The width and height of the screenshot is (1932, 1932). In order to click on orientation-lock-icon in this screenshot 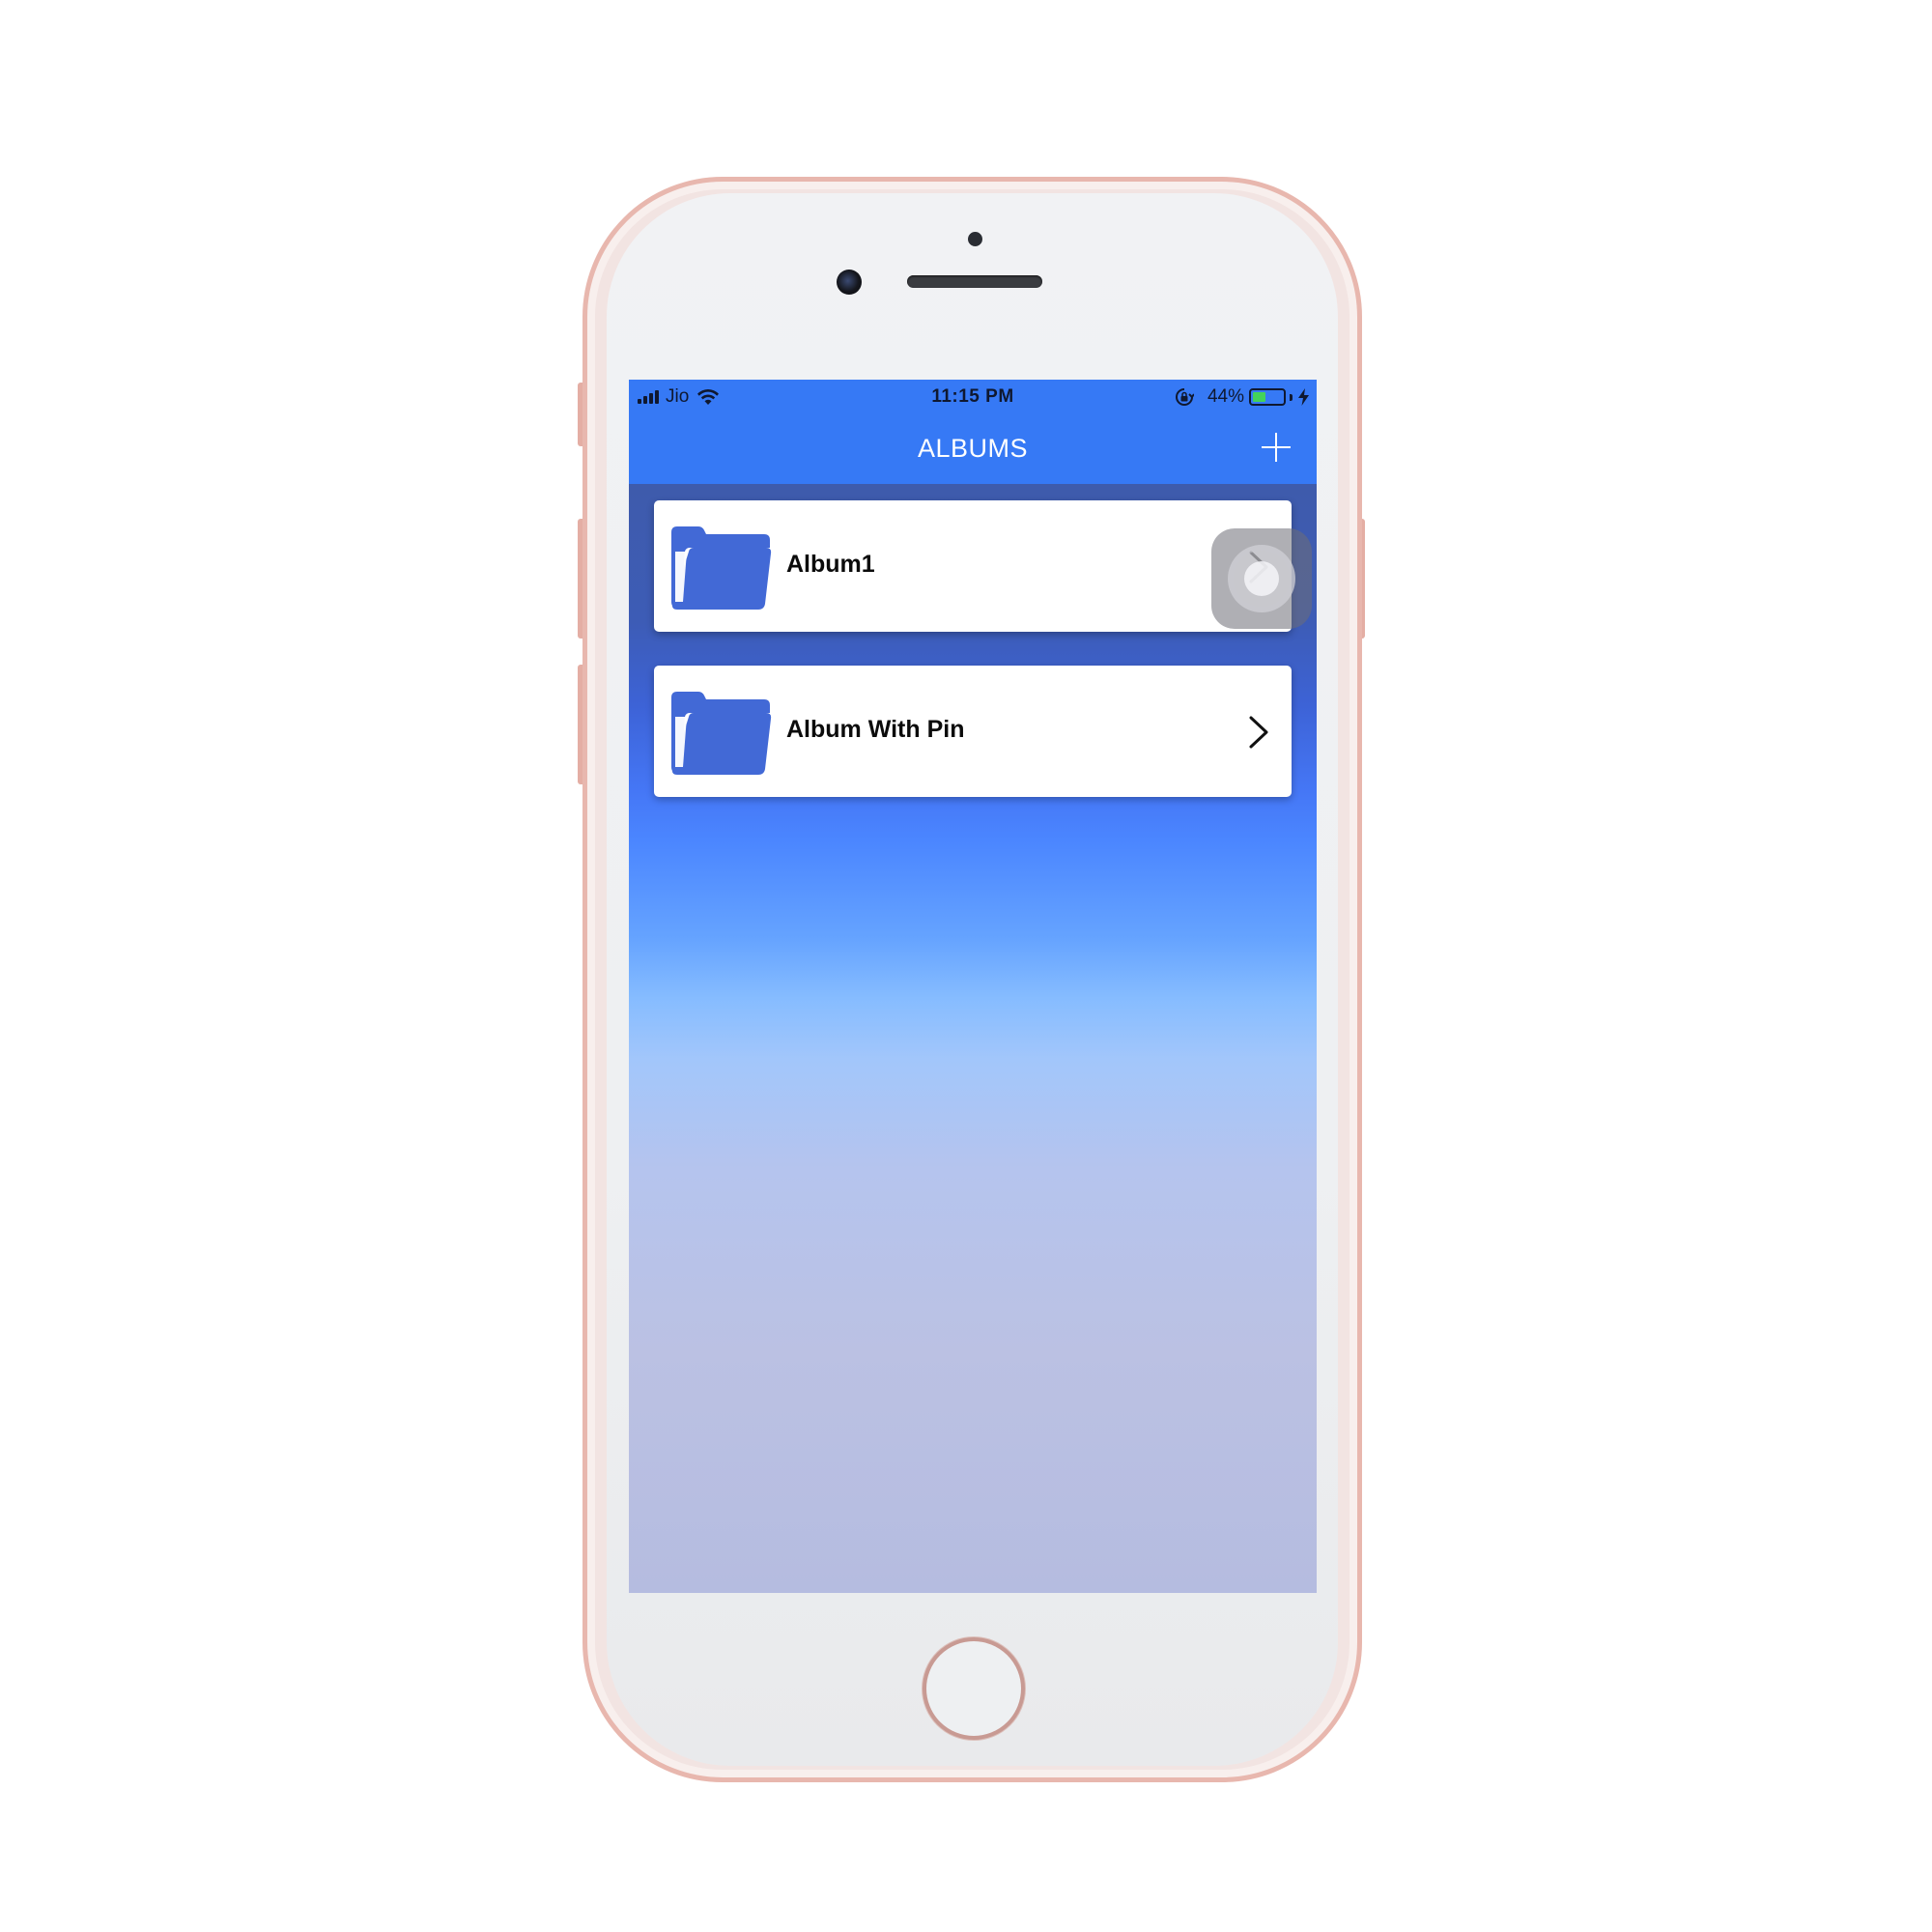, I will do `click(1185, 397)`.